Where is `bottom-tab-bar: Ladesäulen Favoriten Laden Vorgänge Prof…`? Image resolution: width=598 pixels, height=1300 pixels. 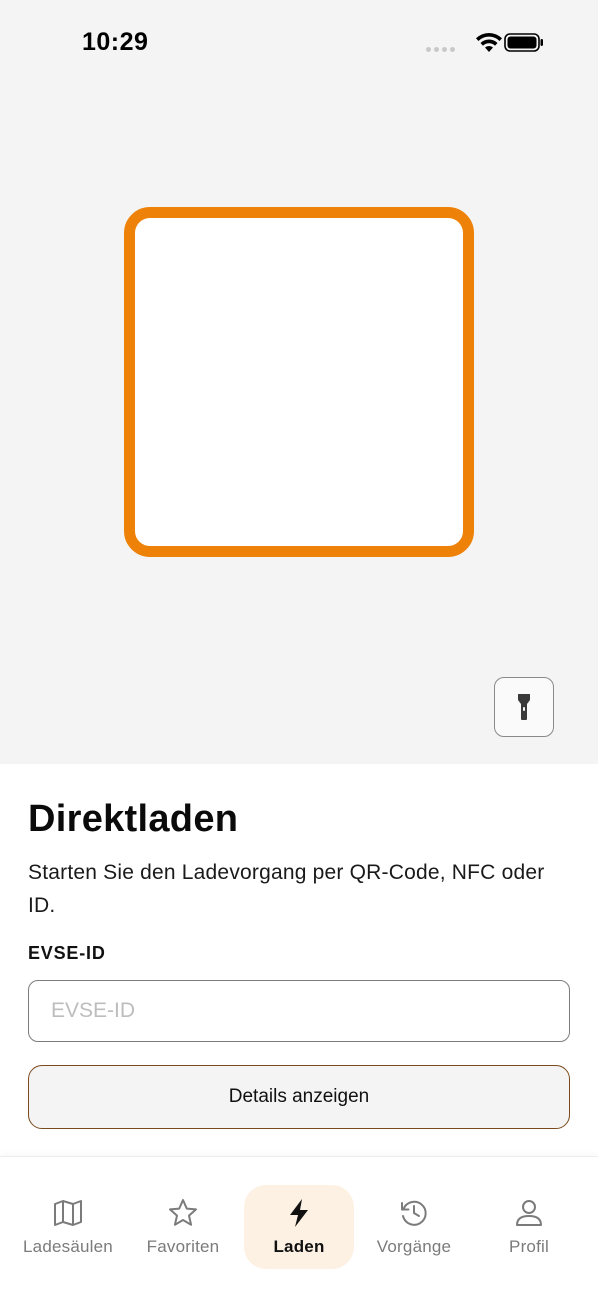 bottom-tab-bar: Ladesäulen Favoriten Laden Vorgänge Prof… is located at coordinates (299, 1228).